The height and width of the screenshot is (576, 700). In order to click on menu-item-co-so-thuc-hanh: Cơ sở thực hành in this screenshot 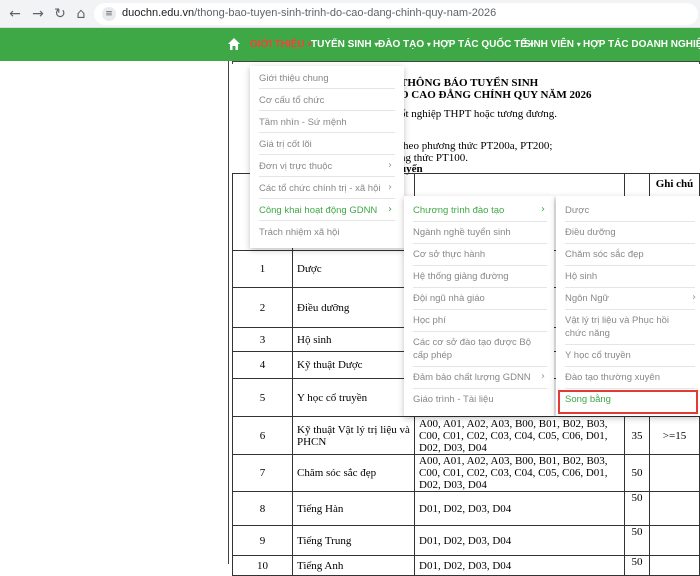, I will do `click(479, 256)`.